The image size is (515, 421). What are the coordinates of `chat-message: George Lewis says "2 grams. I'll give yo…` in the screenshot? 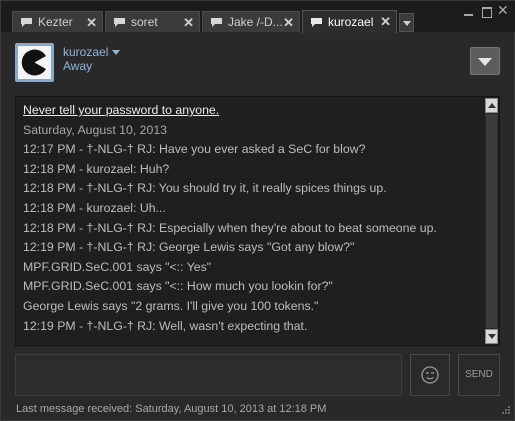 It's located at (171, 305).